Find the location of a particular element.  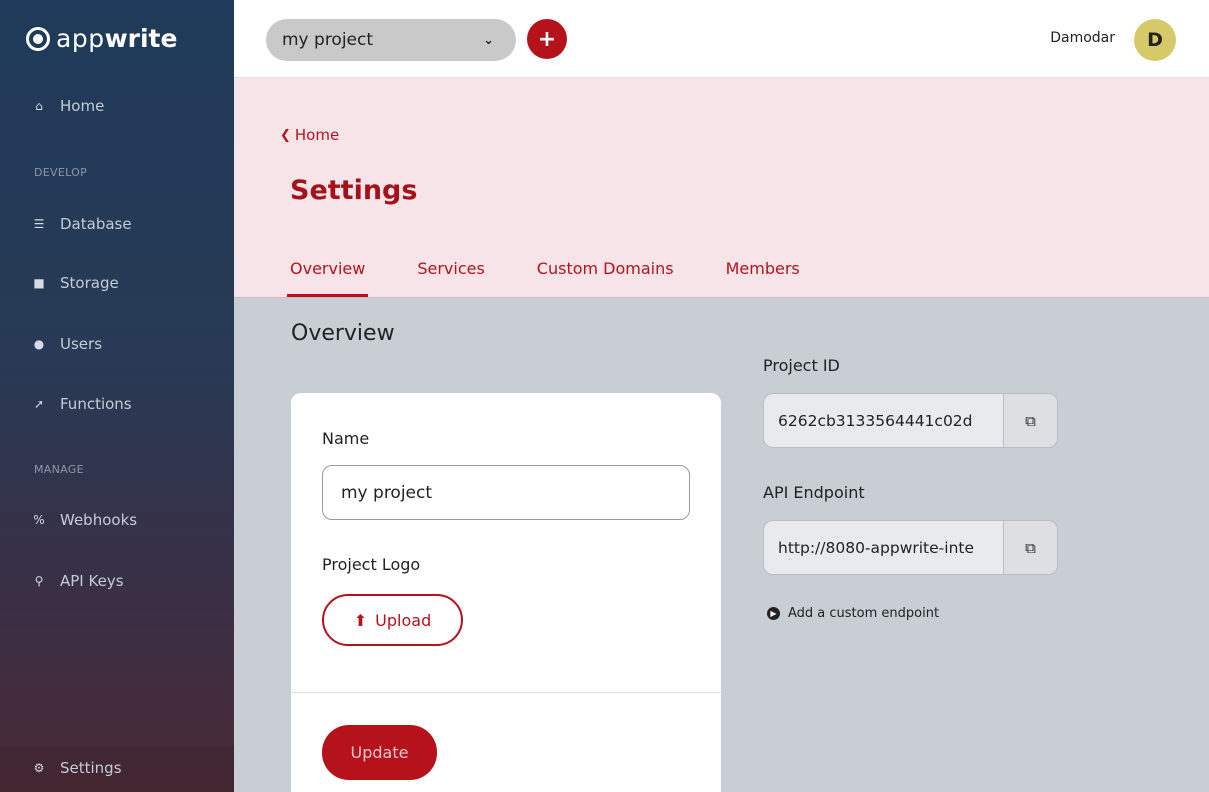

update-button: Update is located at coordinates (379, 752).